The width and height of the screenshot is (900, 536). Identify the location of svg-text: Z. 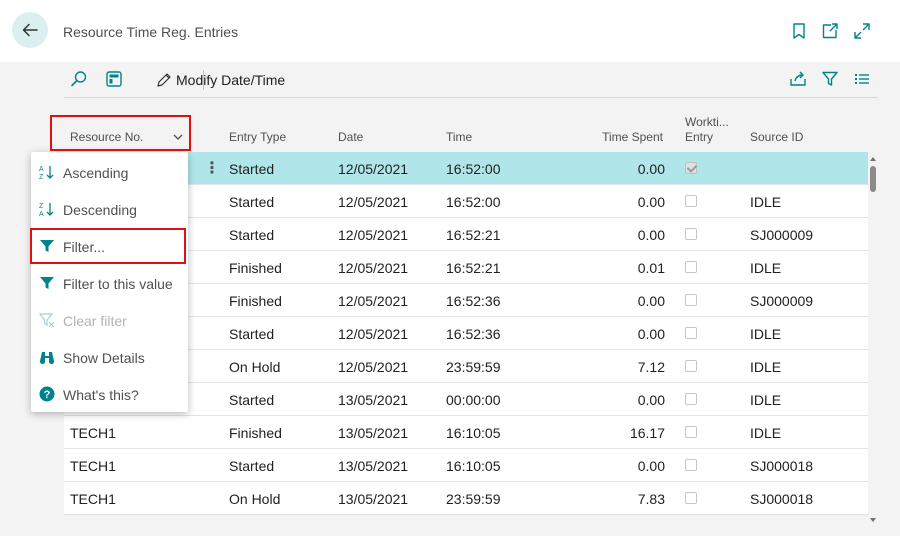
(41, 206).